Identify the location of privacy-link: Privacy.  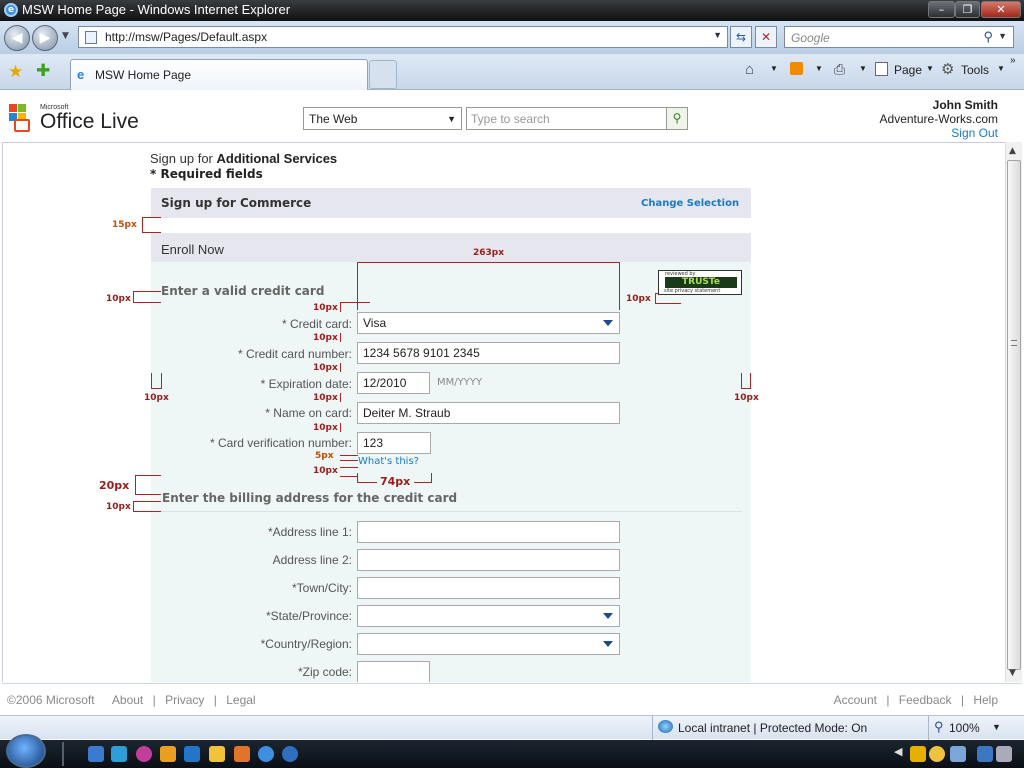
(184, 700).